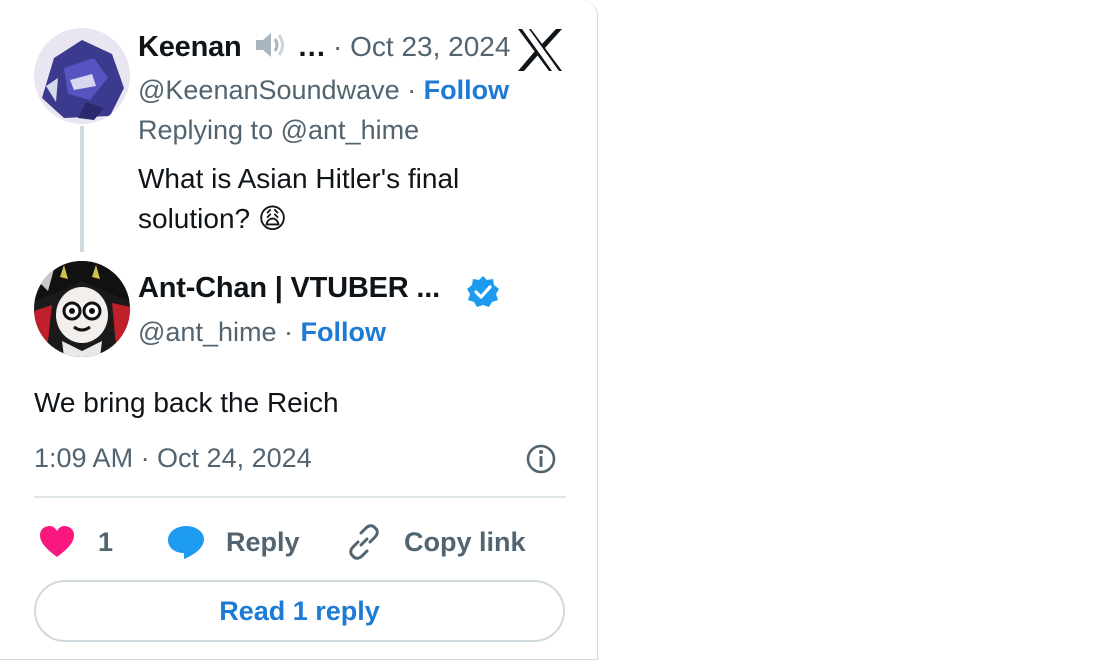  What do you see at coordinates (300, 497) in the screenshot?
I see `divider` at bounding box center [300, 497].